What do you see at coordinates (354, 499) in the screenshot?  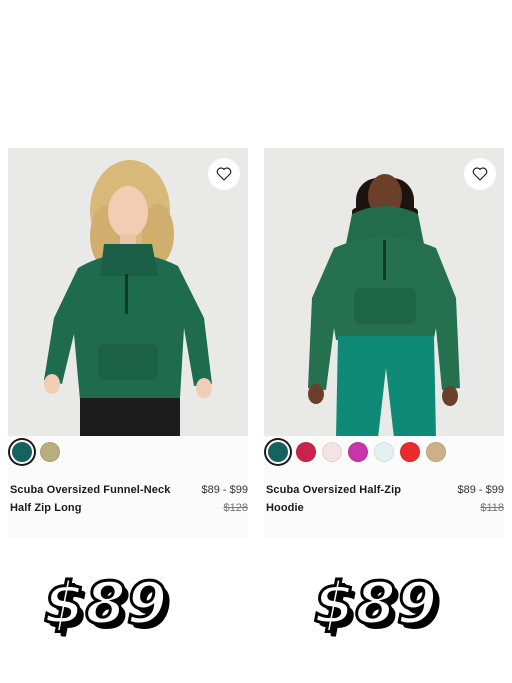 I see `product-name: Scuba Oversized Half-Zip Hoodie` at bounding box center [354, 499].